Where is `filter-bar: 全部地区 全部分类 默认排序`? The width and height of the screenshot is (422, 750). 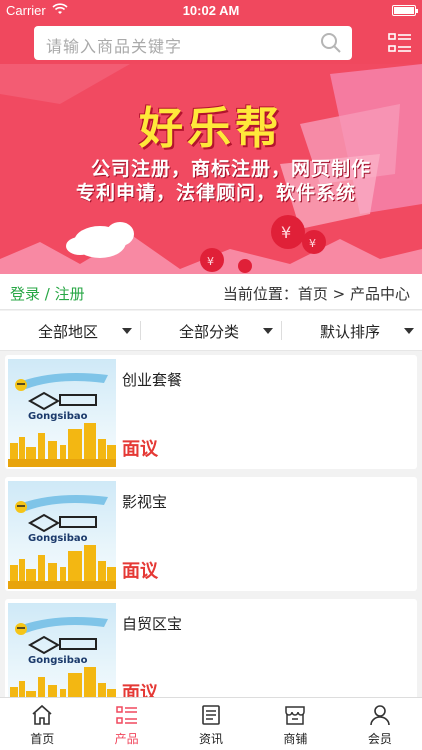 filter-bar: 全部地区 全部分类 默认排序 is located at coordinates (211, 331).